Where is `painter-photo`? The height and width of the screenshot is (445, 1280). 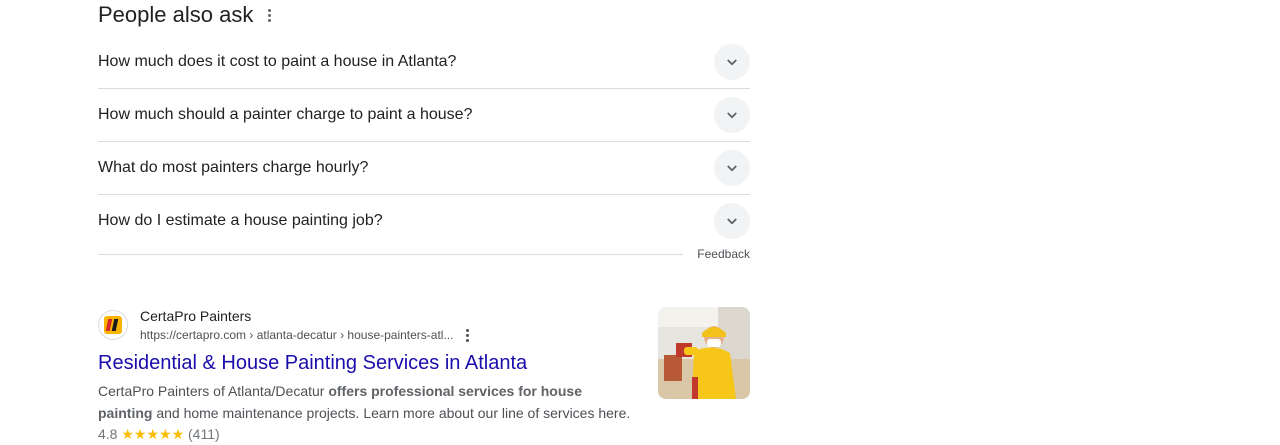
painter-photo is located at coordinates (704, 353).